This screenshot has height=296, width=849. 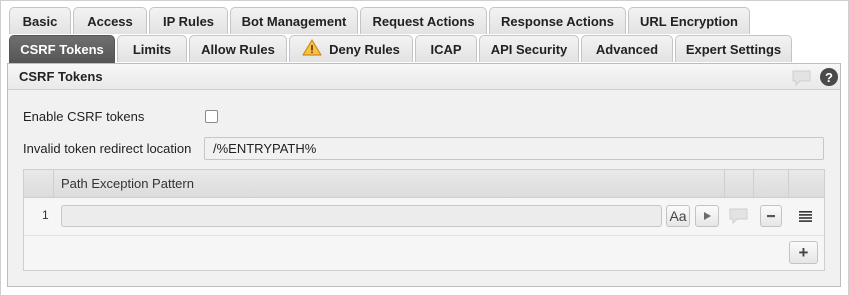 I want to click on help-icon: ?, so click(x=829, y=77).